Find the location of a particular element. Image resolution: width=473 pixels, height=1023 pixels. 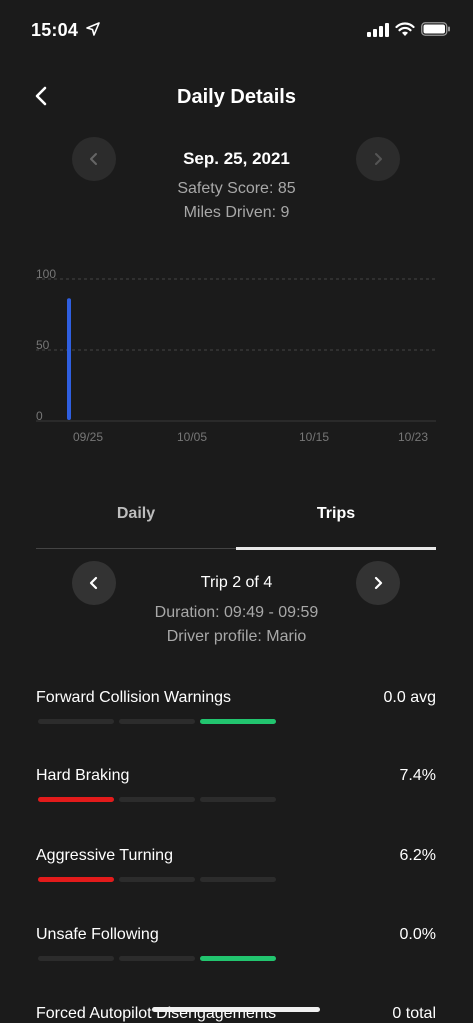

next-date-button is located at coordinates (378, 159).